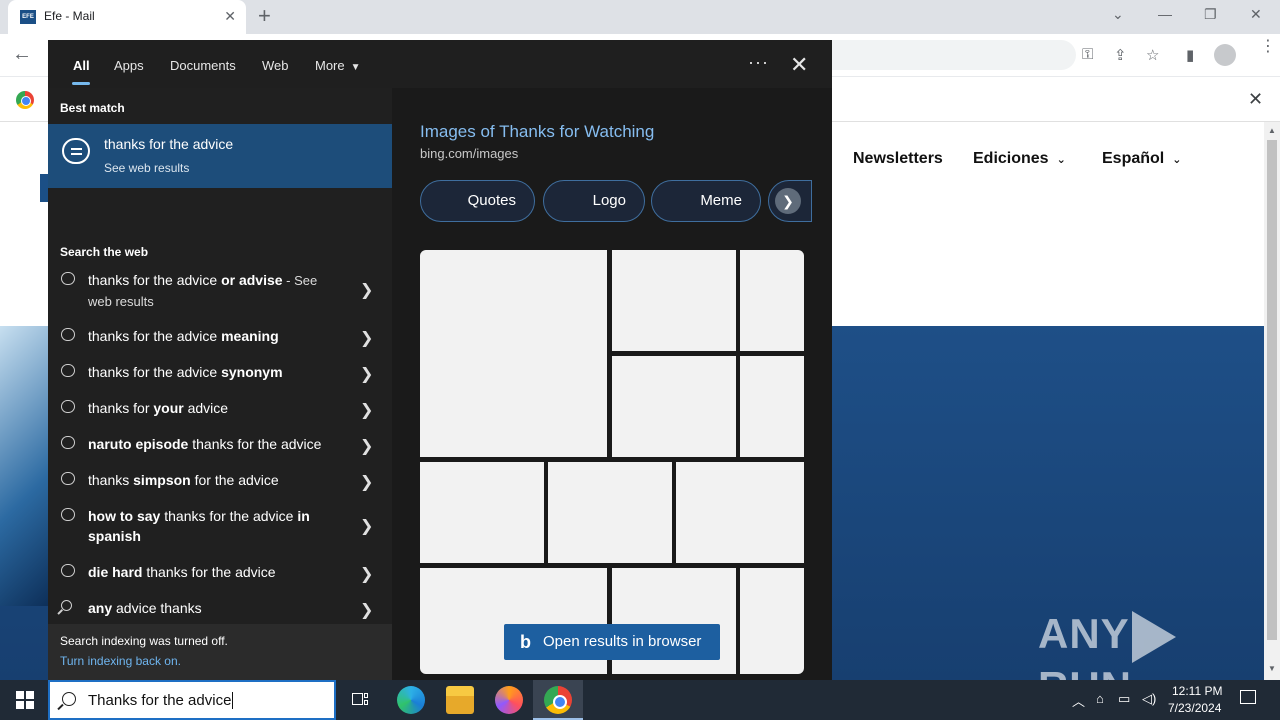 This screenshot has width=1280, height=720. Describe the element at coordinates (411, 700) in the screenshot. I see `edge-icon` at that location.